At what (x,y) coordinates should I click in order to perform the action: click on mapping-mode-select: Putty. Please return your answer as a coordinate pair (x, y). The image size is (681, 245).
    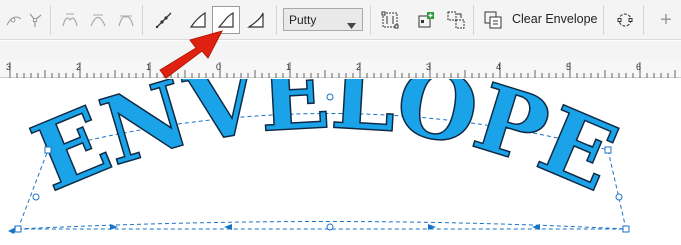
    Looking at the image, I should click on (323, 19).